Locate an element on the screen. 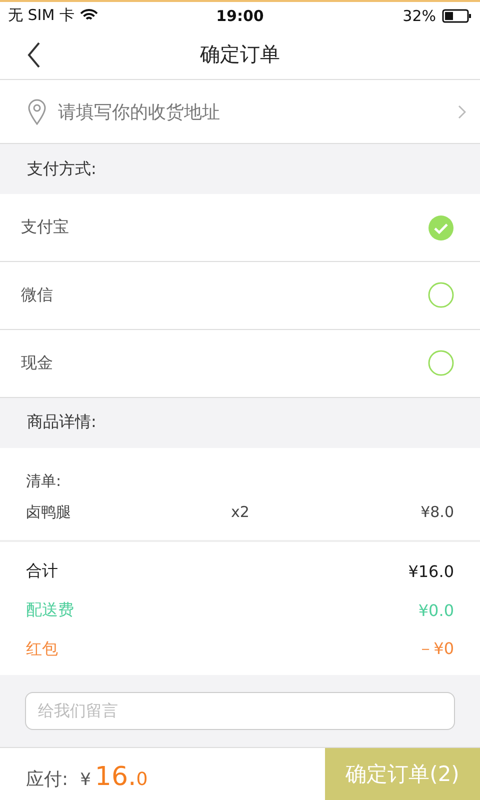 The width and height of the screenshot is (480, 800). battery-percent: 32% is located at coordinates (419, 15).